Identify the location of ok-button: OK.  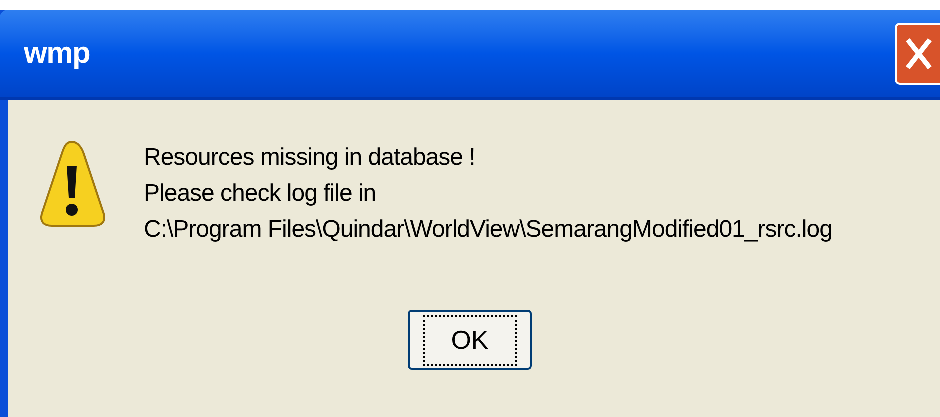
(470, 340).